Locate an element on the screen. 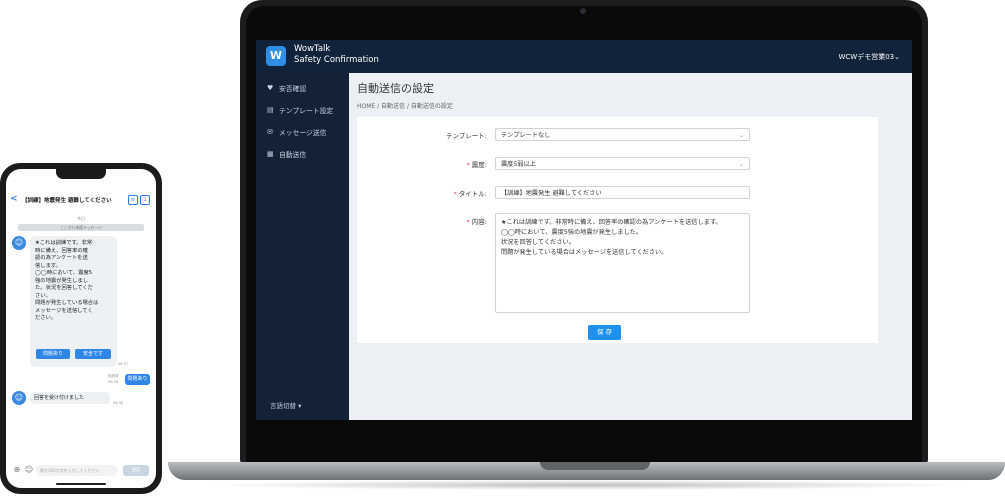  problem-button: 問題あり is located at coordinates (53, 354).